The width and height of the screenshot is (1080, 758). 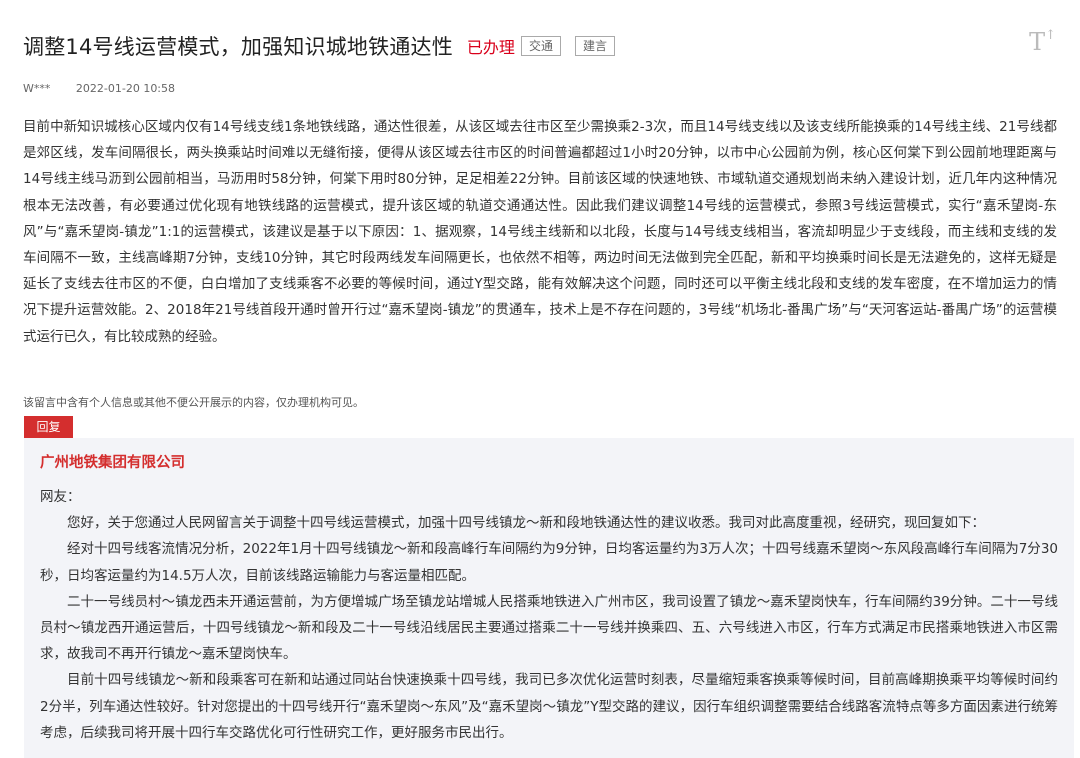 I want to click on category-tag-suggestion: 建言, so click(x=594, y=46).